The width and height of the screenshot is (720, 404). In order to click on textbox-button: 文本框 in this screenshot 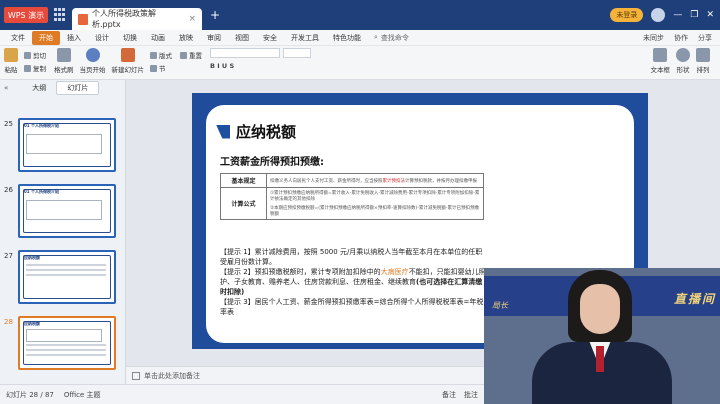, I will do `click(660, 61)`.